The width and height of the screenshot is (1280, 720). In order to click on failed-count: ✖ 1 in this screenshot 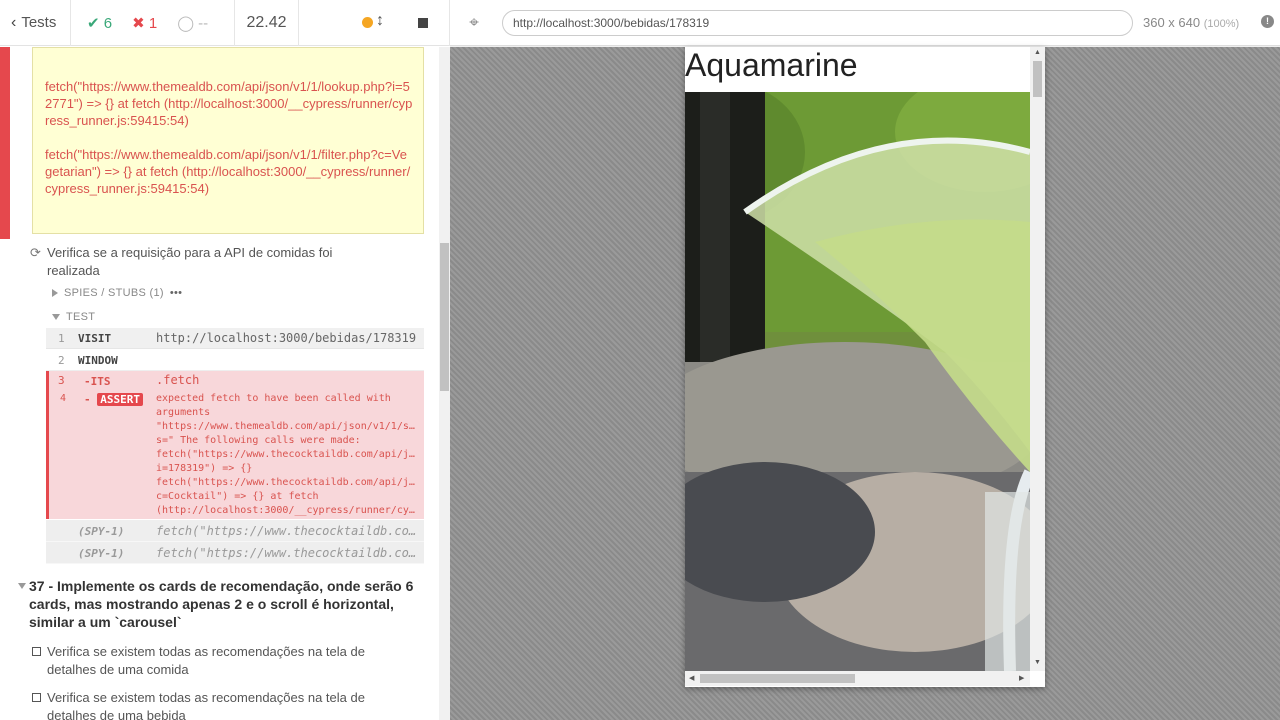, I will do `click(144, 23)`.